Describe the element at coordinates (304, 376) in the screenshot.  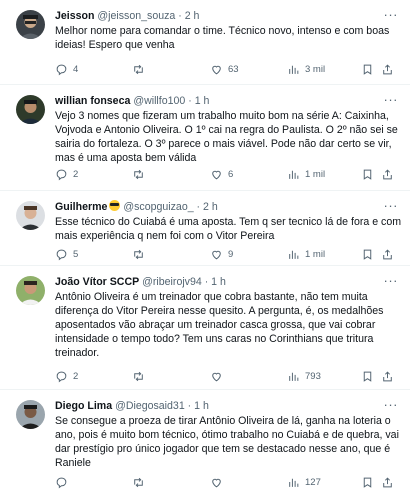
I see `views-button: 793` at that location.